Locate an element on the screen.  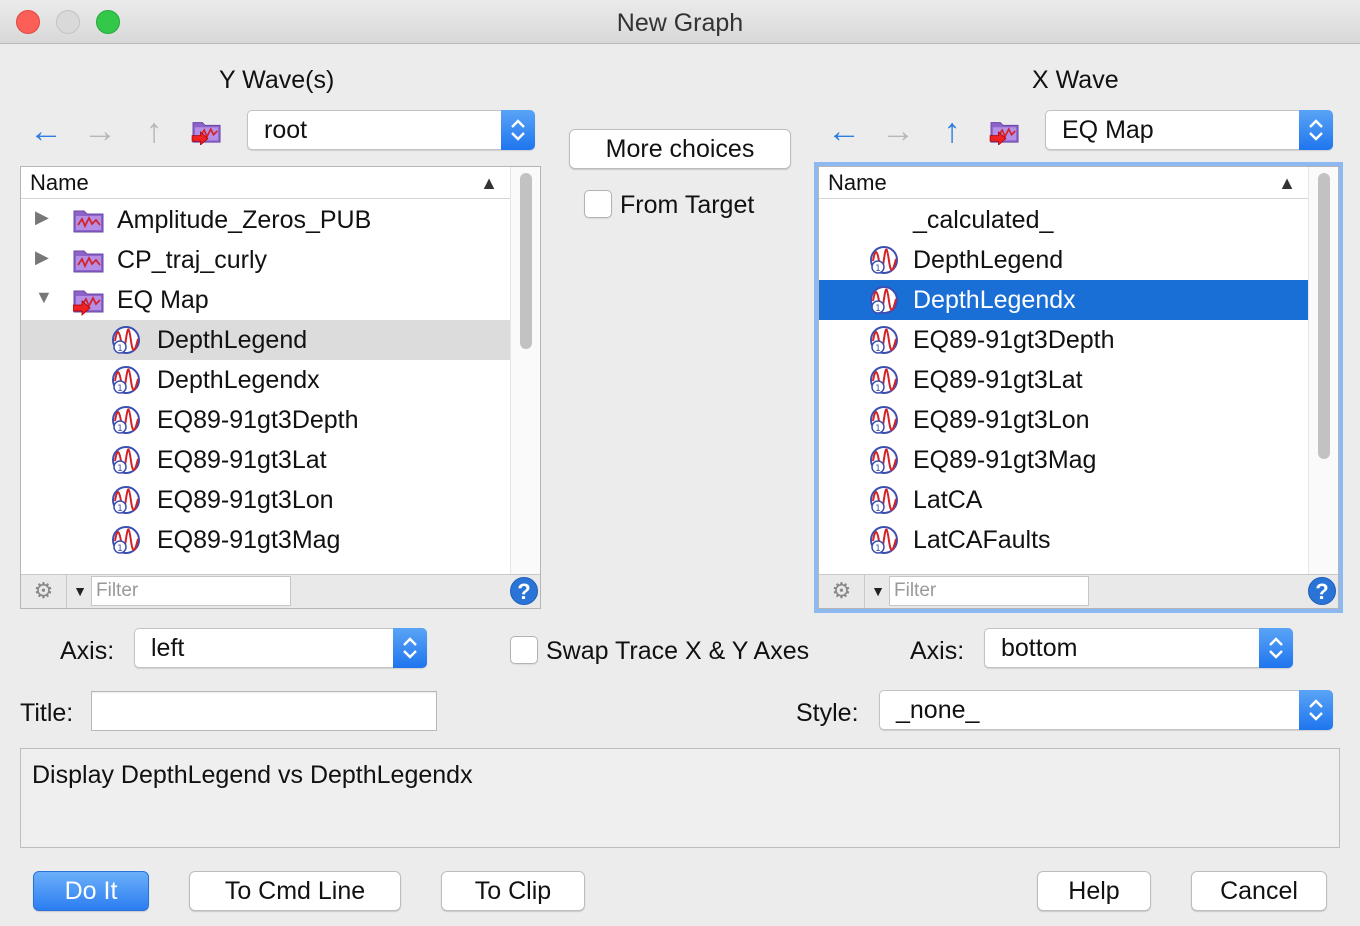
y-data-folder-icon is located at coordinates (207, 131).